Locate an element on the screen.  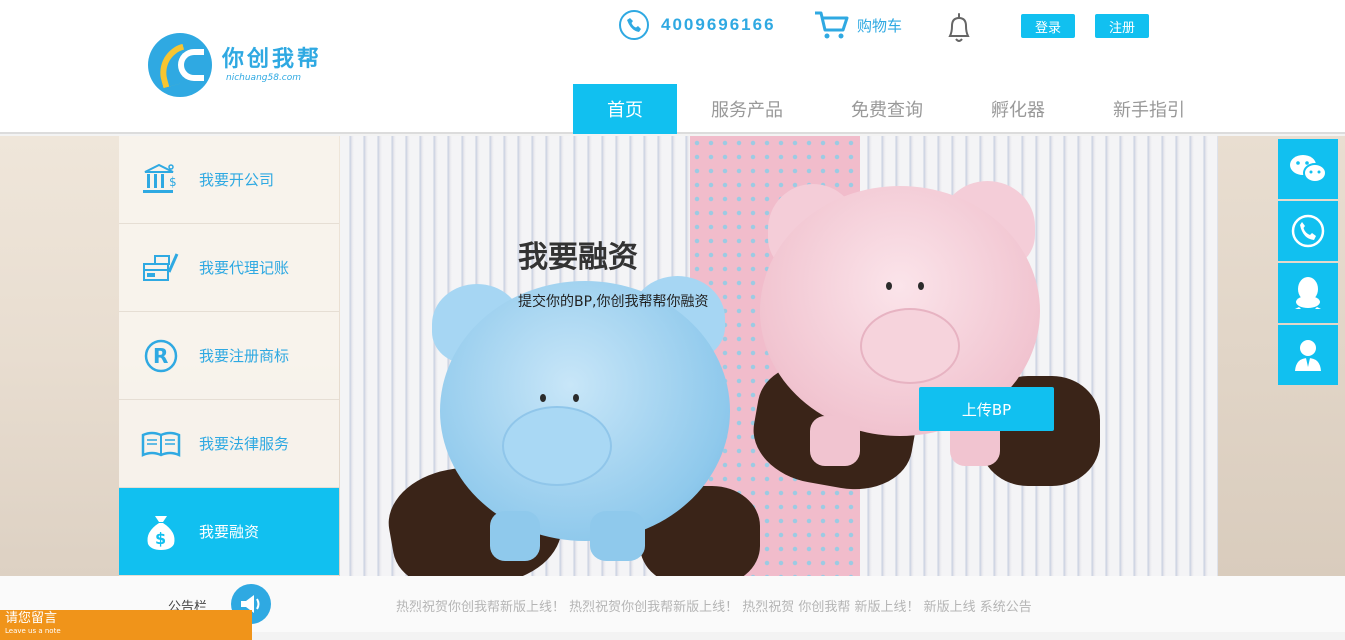
nav-home: 首页 is located at coordinates (625, 109).